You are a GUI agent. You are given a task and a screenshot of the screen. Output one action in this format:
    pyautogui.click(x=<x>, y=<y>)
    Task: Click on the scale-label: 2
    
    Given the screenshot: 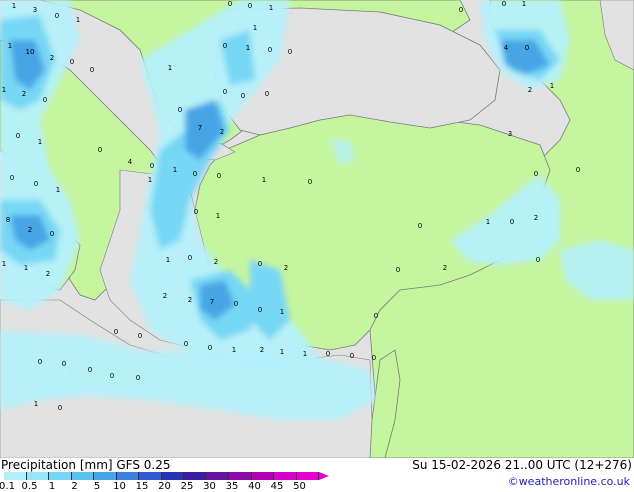 What is the action you would take?
    pyautogui.click(x=74, y=486)
    